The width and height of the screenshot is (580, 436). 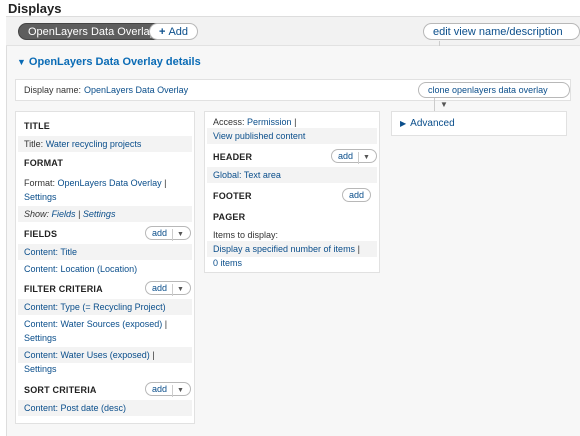 What do you see at coordinates (92, 31) in the screenshot?
I see `display-tab-openlayers: OpenLayers Data Overlay` at bounding box center [92, 31].